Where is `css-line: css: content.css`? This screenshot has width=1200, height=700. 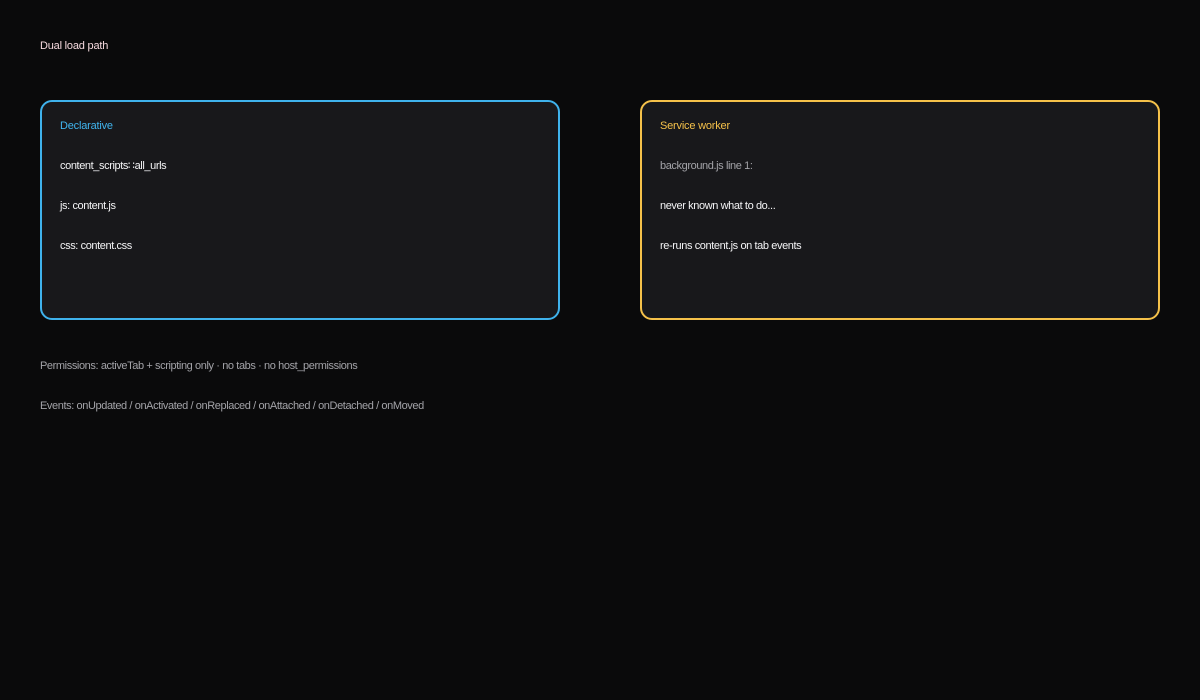
css-line: css: content.css is located at coordinates (96, 246).